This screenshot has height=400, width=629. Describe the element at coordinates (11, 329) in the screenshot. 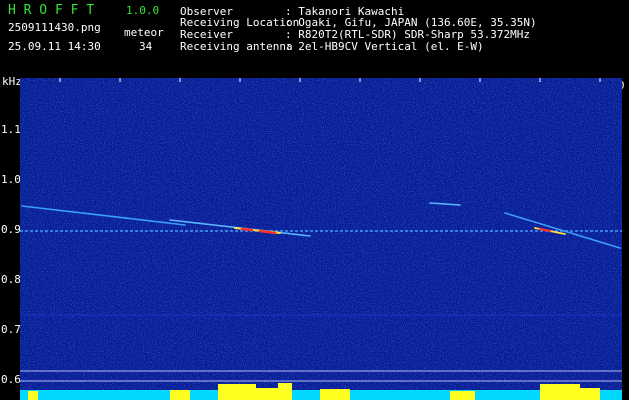

I see `y-tick-0.7: 0.7` at that location.